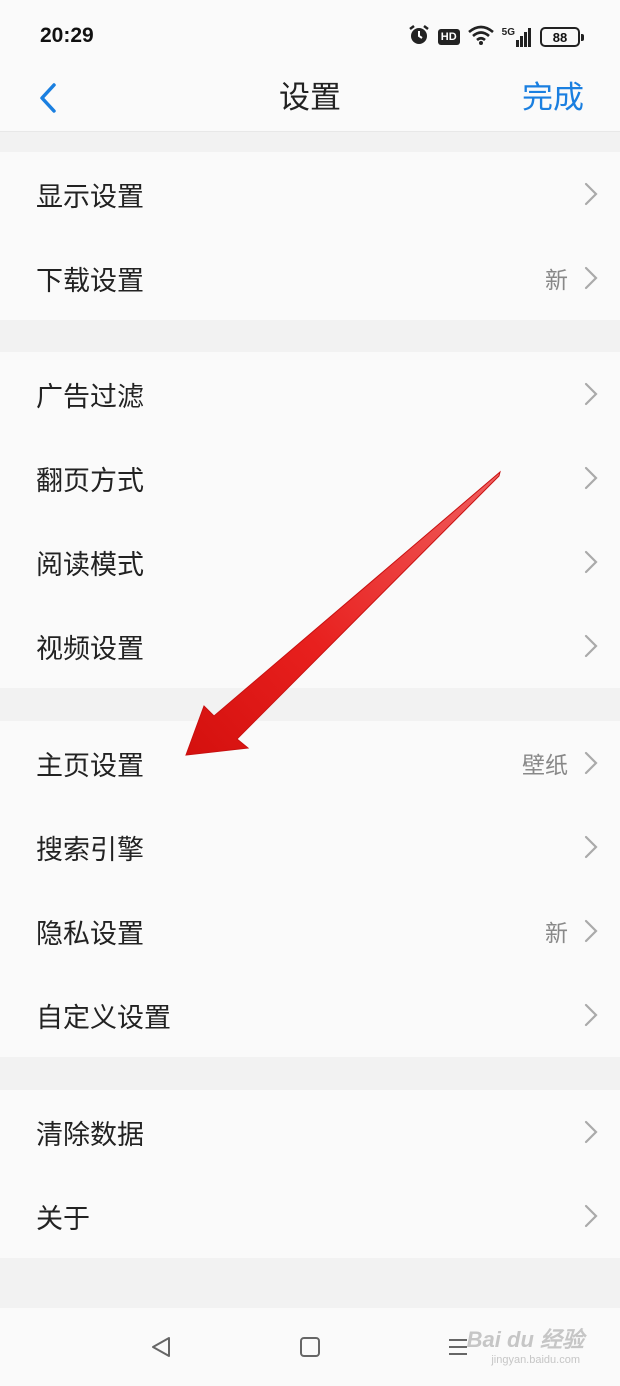  What do you see at coordinates (63, 1219) in the screenshot?
I see `settings-item-label: 关于` at bounding box center [63, 1219].